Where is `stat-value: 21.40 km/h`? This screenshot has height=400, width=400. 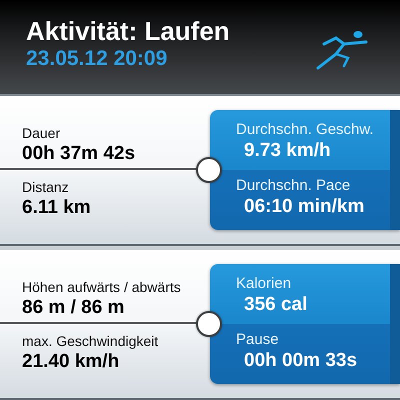 stat-value: 21.40 km/h is located at coordinates (71, 362).